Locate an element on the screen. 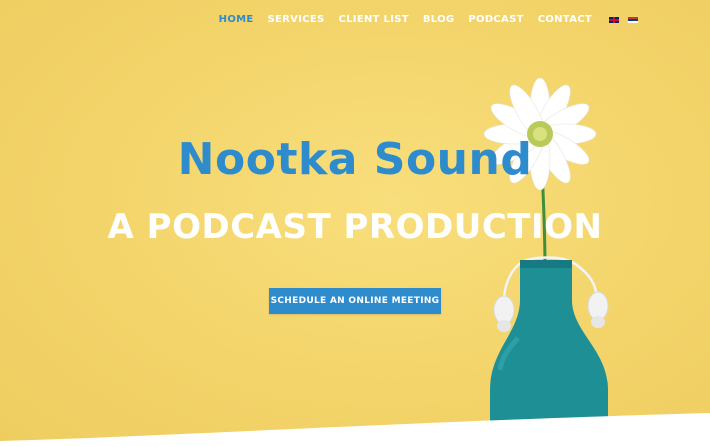 The width and height of the screenshot is (710, 447). nav-item-blog: BLOG is located at coordinates (439, 19).